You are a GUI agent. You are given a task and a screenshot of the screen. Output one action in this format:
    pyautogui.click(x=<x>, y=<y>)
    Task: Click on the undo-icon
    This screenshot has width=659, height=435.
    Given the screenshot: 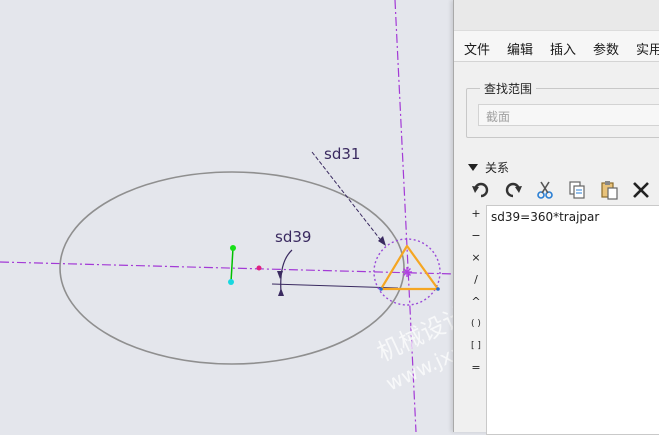 What is the action you would take?
    pyautogui.click(x=480, y=190)
    